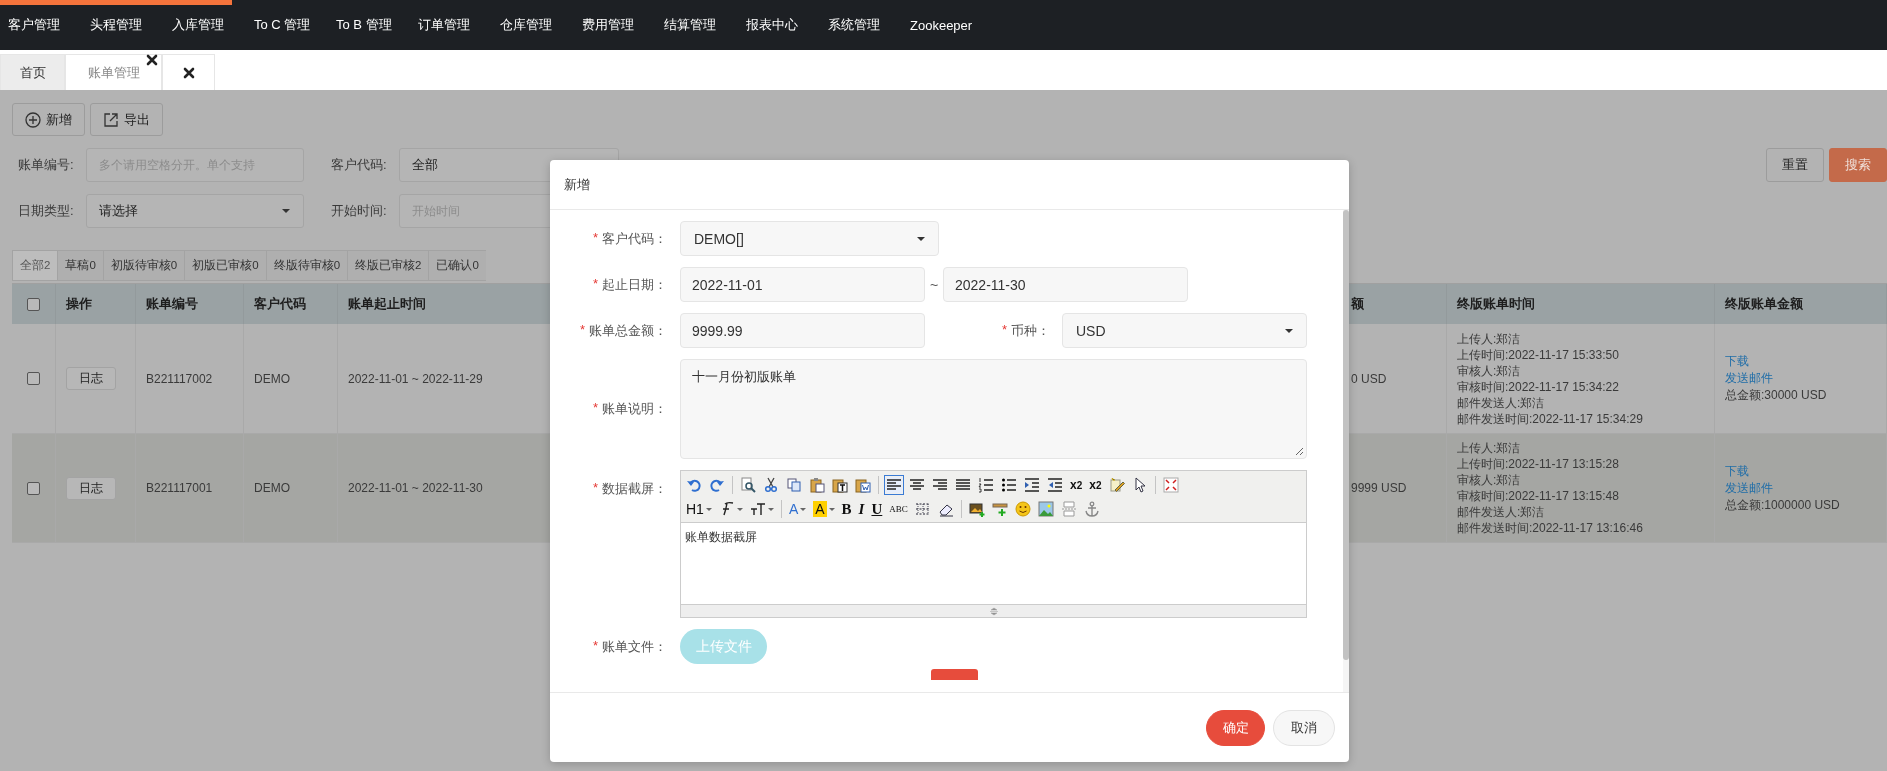 Image resolution: width=1887 pixels, height=771 pixels. What do you see at coordinates (1299, 451) in the screenshot?
I see `resize-grip-icon` at bounding box center [1299, 451].